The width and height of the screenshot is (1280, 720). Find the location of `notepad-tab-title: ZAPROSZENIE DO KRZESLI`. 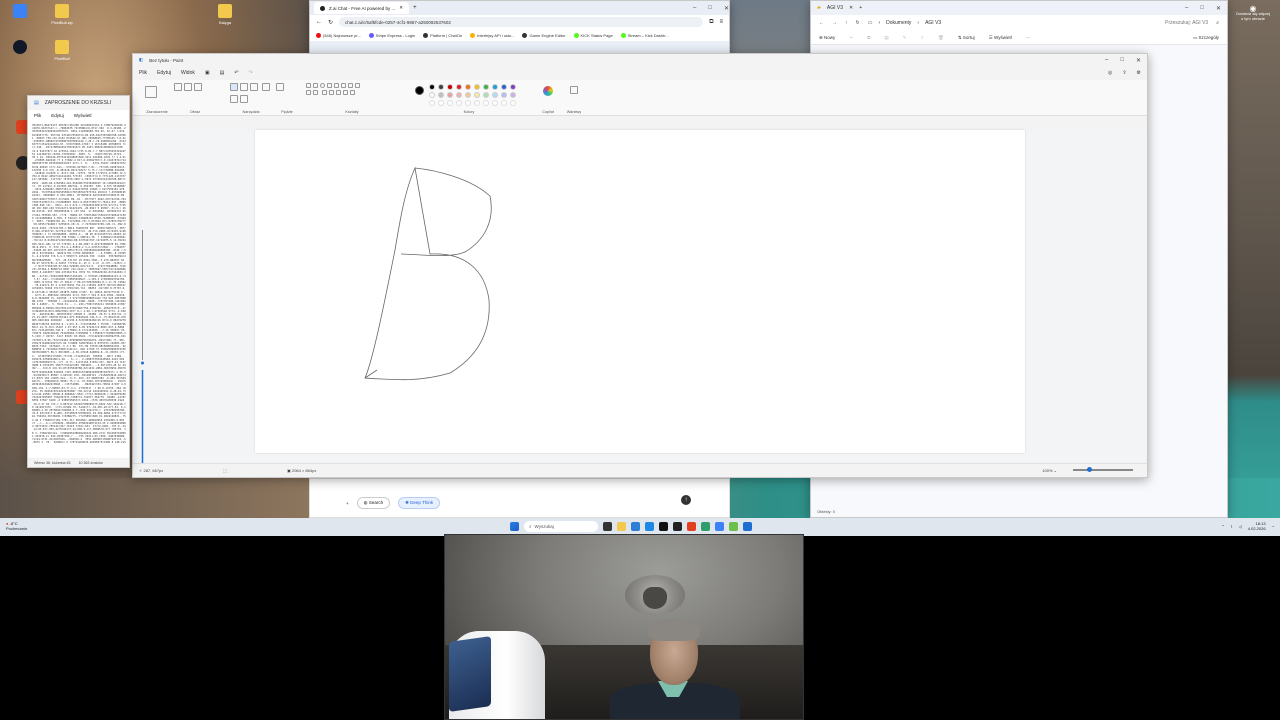

notepad-tab-title: ZAPROSZENIE DO KRZESLI is located at coordinates (78, 103).